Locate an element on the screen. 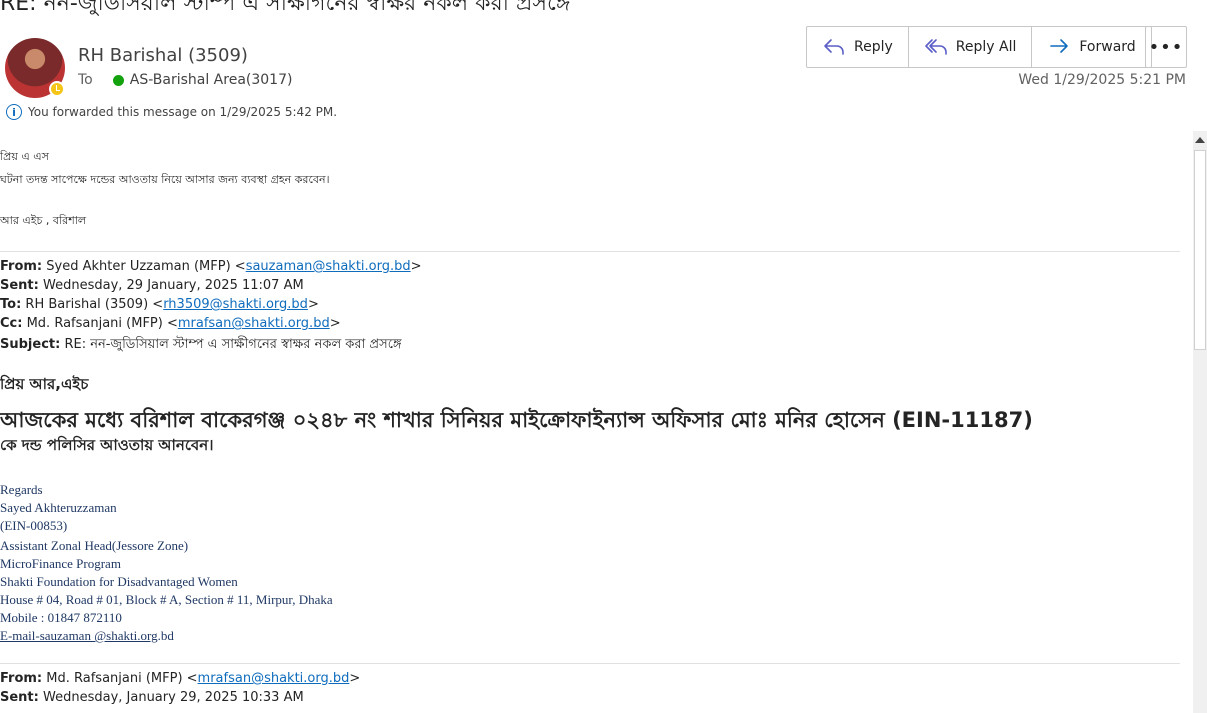 Image resolution: width=1207 pixels, height=713 pixels. message-date: Wed 1/29/2025 5:21 PM is located at coordinates (1102, 80).